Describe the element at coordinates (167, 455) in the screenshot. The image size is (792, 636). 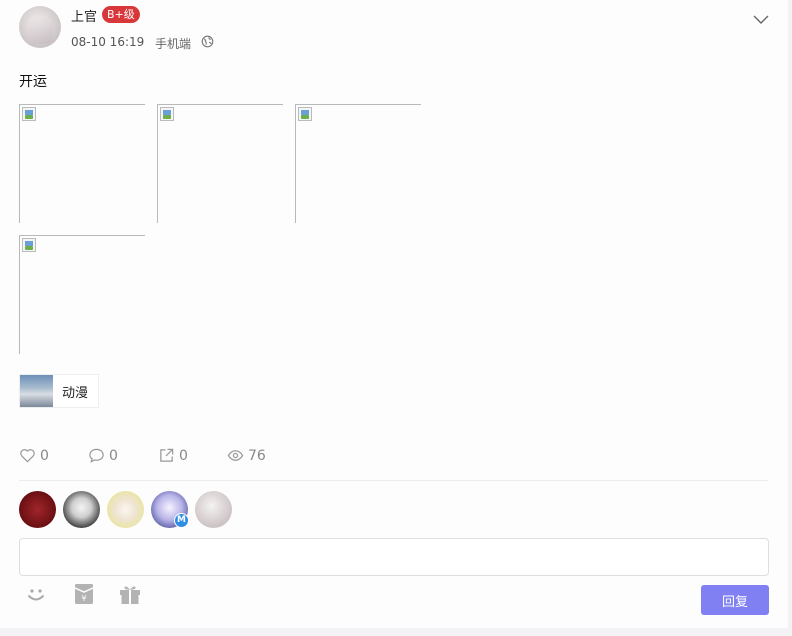
I see `share-icon` at that location.